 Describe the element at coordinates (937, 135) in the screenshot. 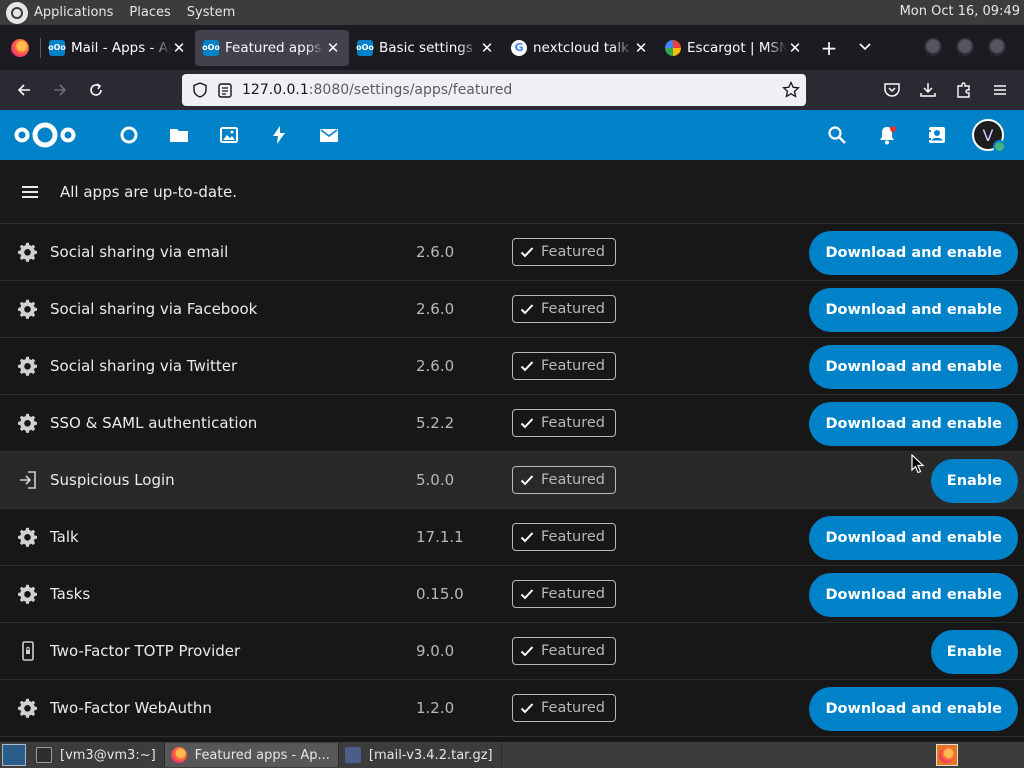

I see `contacts-menu-button` at that location.